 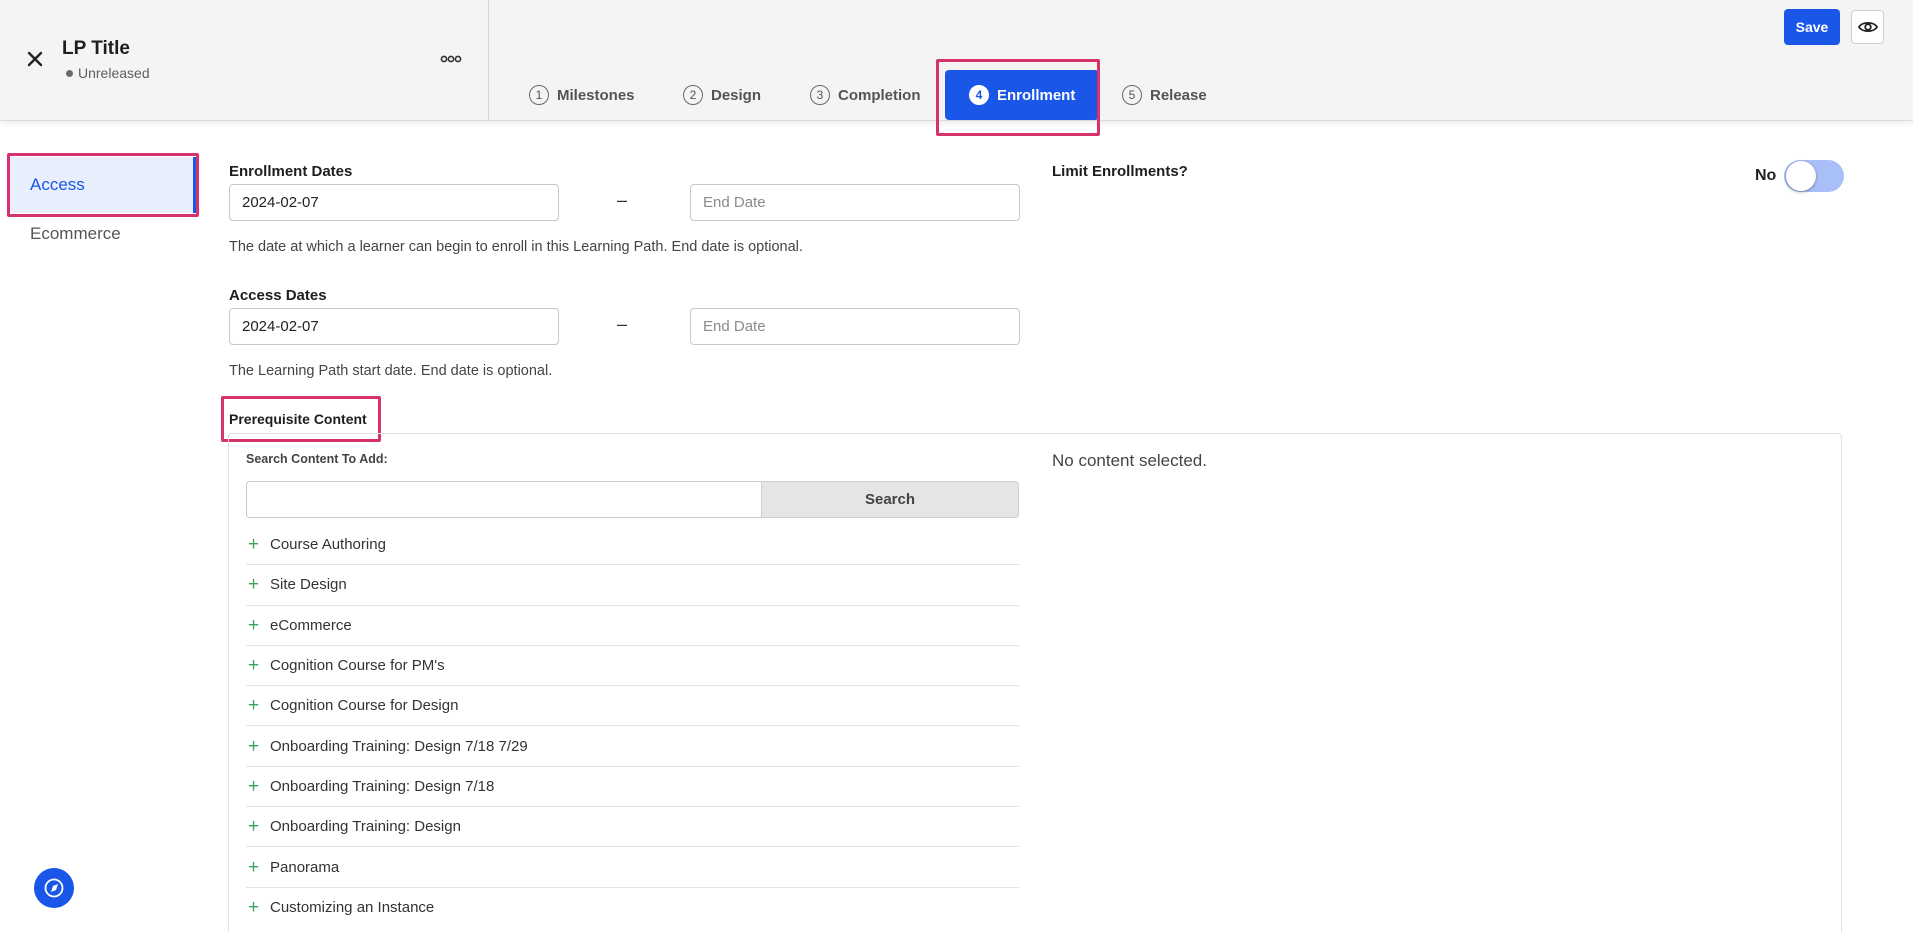 I want to click on list-item: + Cognition Course for Design, so click(x=632, y=706).